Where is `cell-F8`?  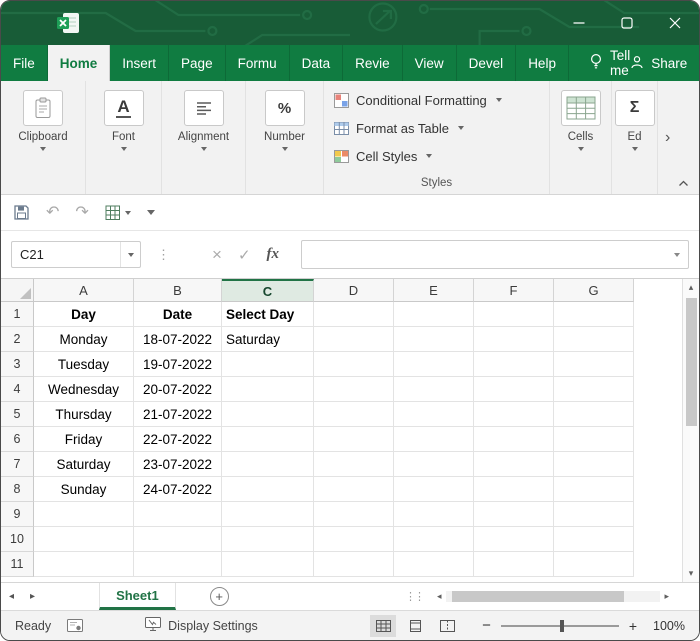
cell-F8 is located at coordinates (514, 489).